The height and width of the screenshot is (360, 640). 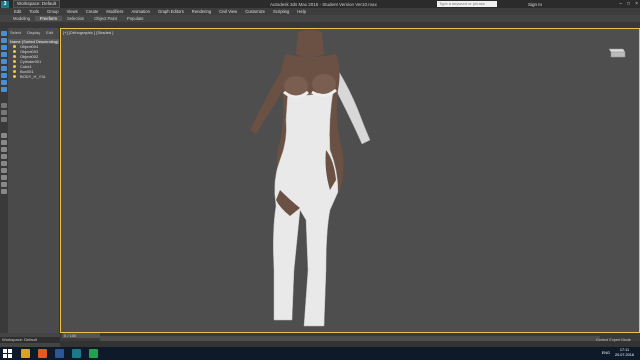 What do you see at coordinates (616, 52) in the screenshot?
I see `viewcube-icon` at bounding box center [616, 52].